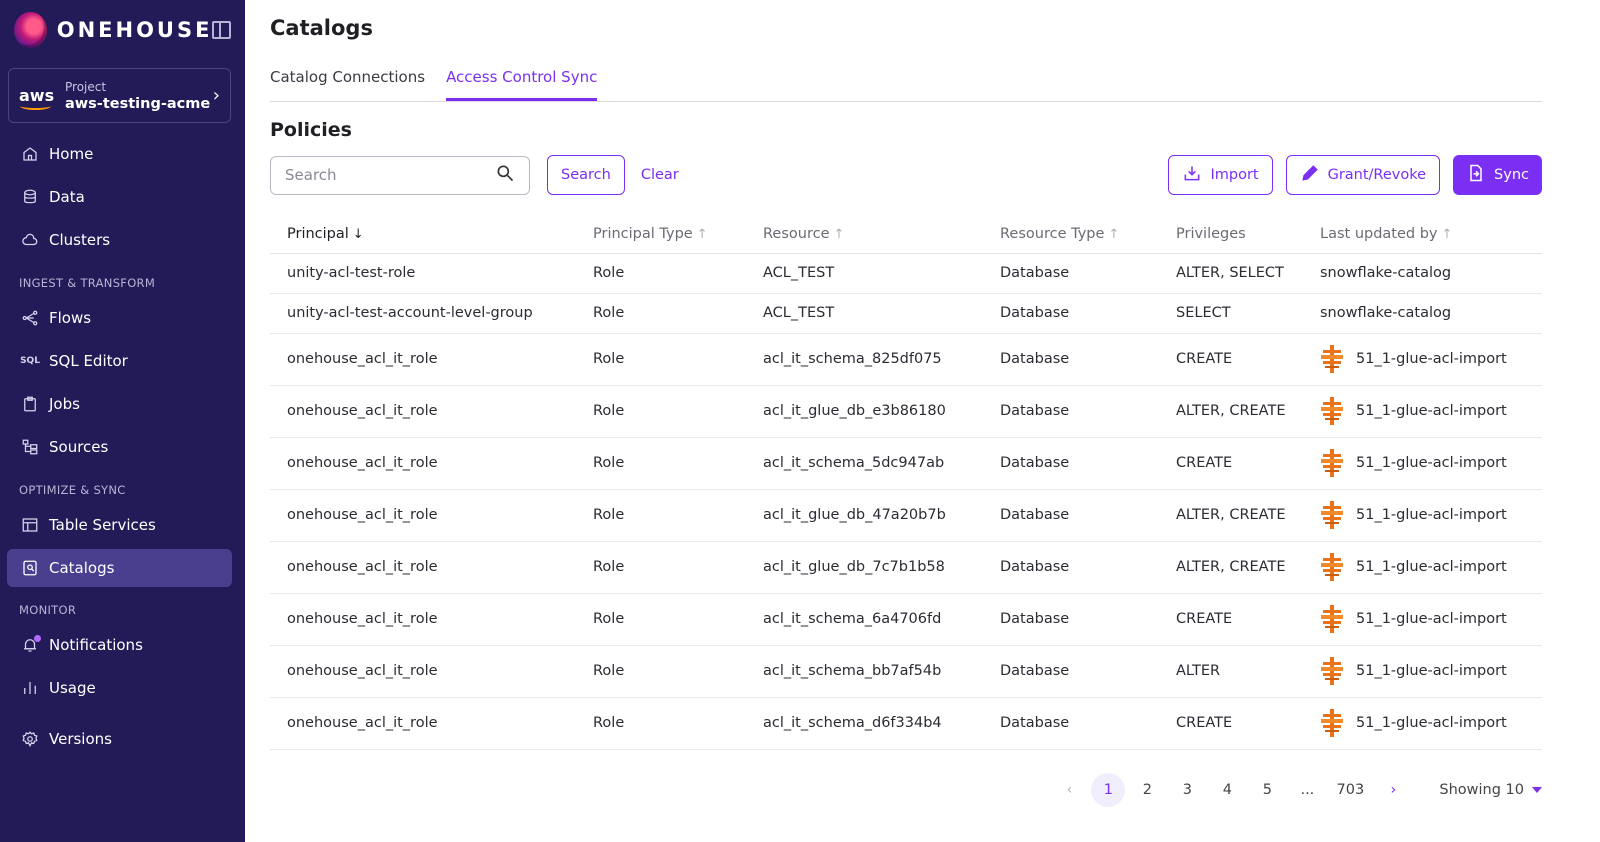  What do you see at coordinates (30, 568) in the screenshot?
I see `catalog-icon` at bounding box center [30, 568].